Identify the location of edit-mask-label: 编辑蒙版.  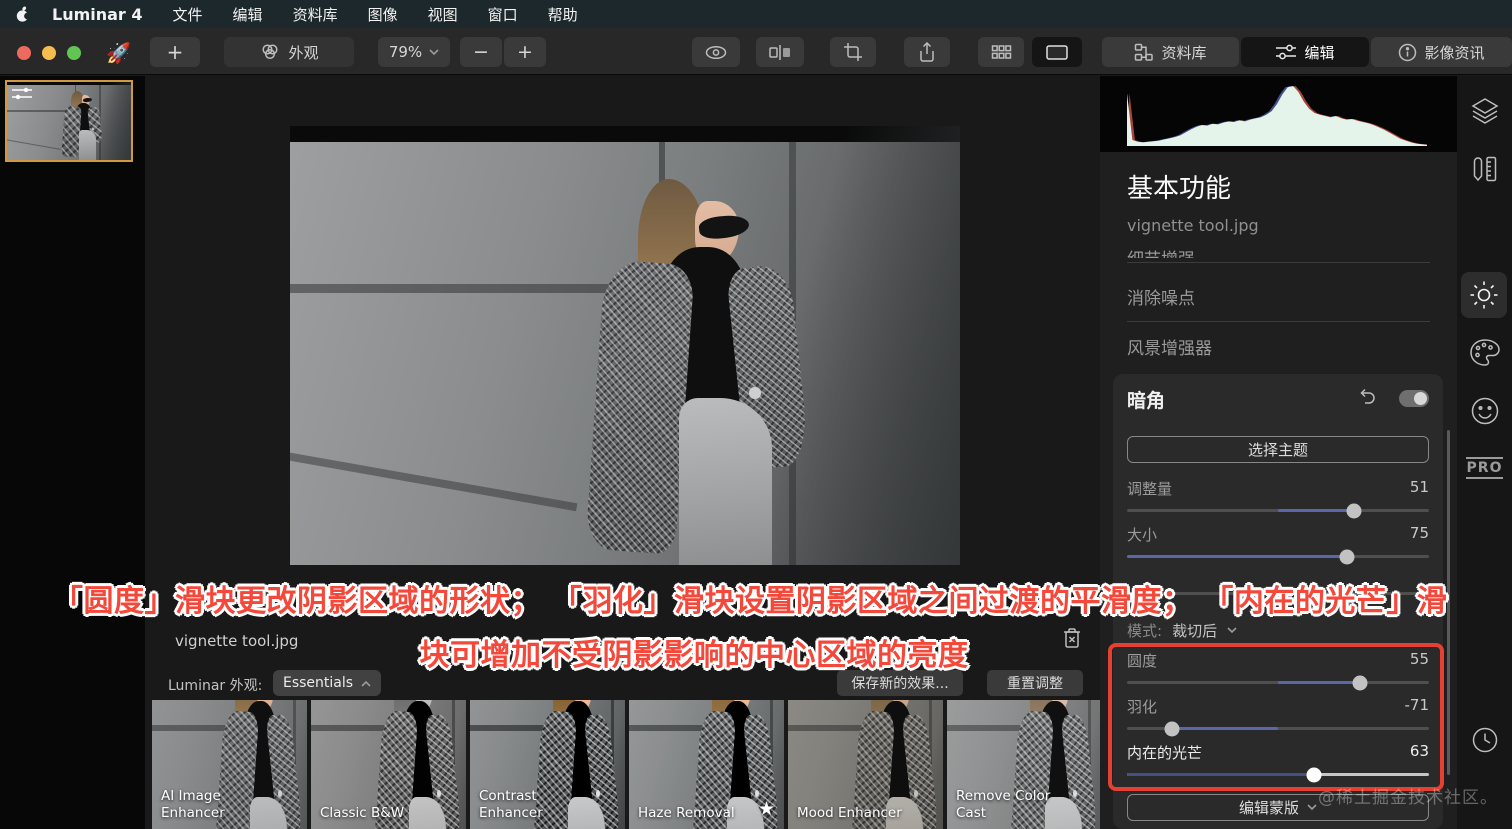
(1268, 808).